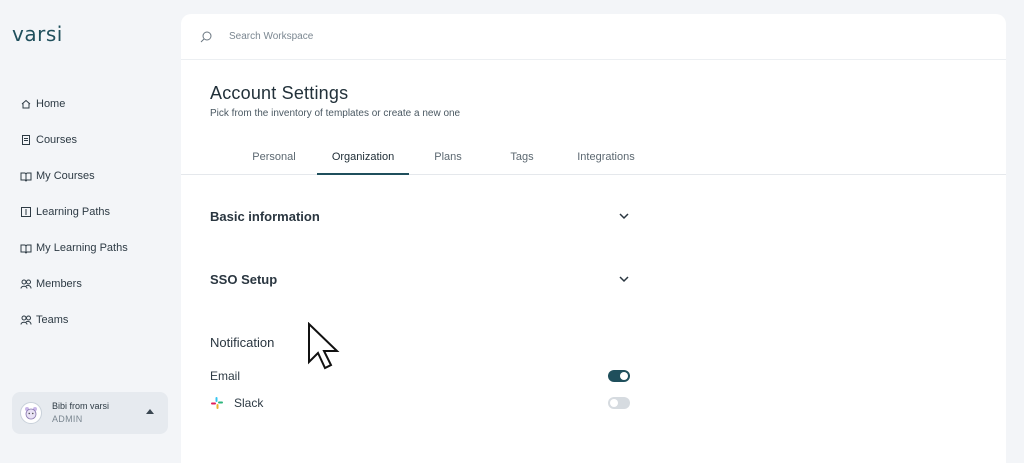  I want to click on sidebar-item-members: Members, so click(74, 284).